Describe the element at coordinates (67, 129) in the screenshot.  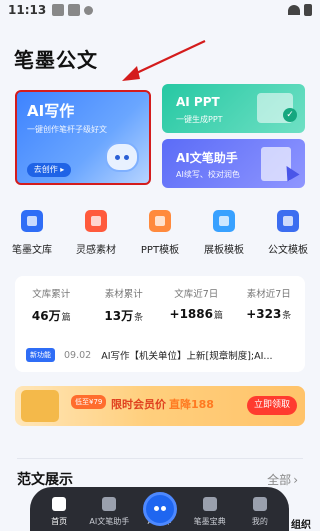
I see `ai-write-subtitle: 一键创作笔杆子级好文` at that location.